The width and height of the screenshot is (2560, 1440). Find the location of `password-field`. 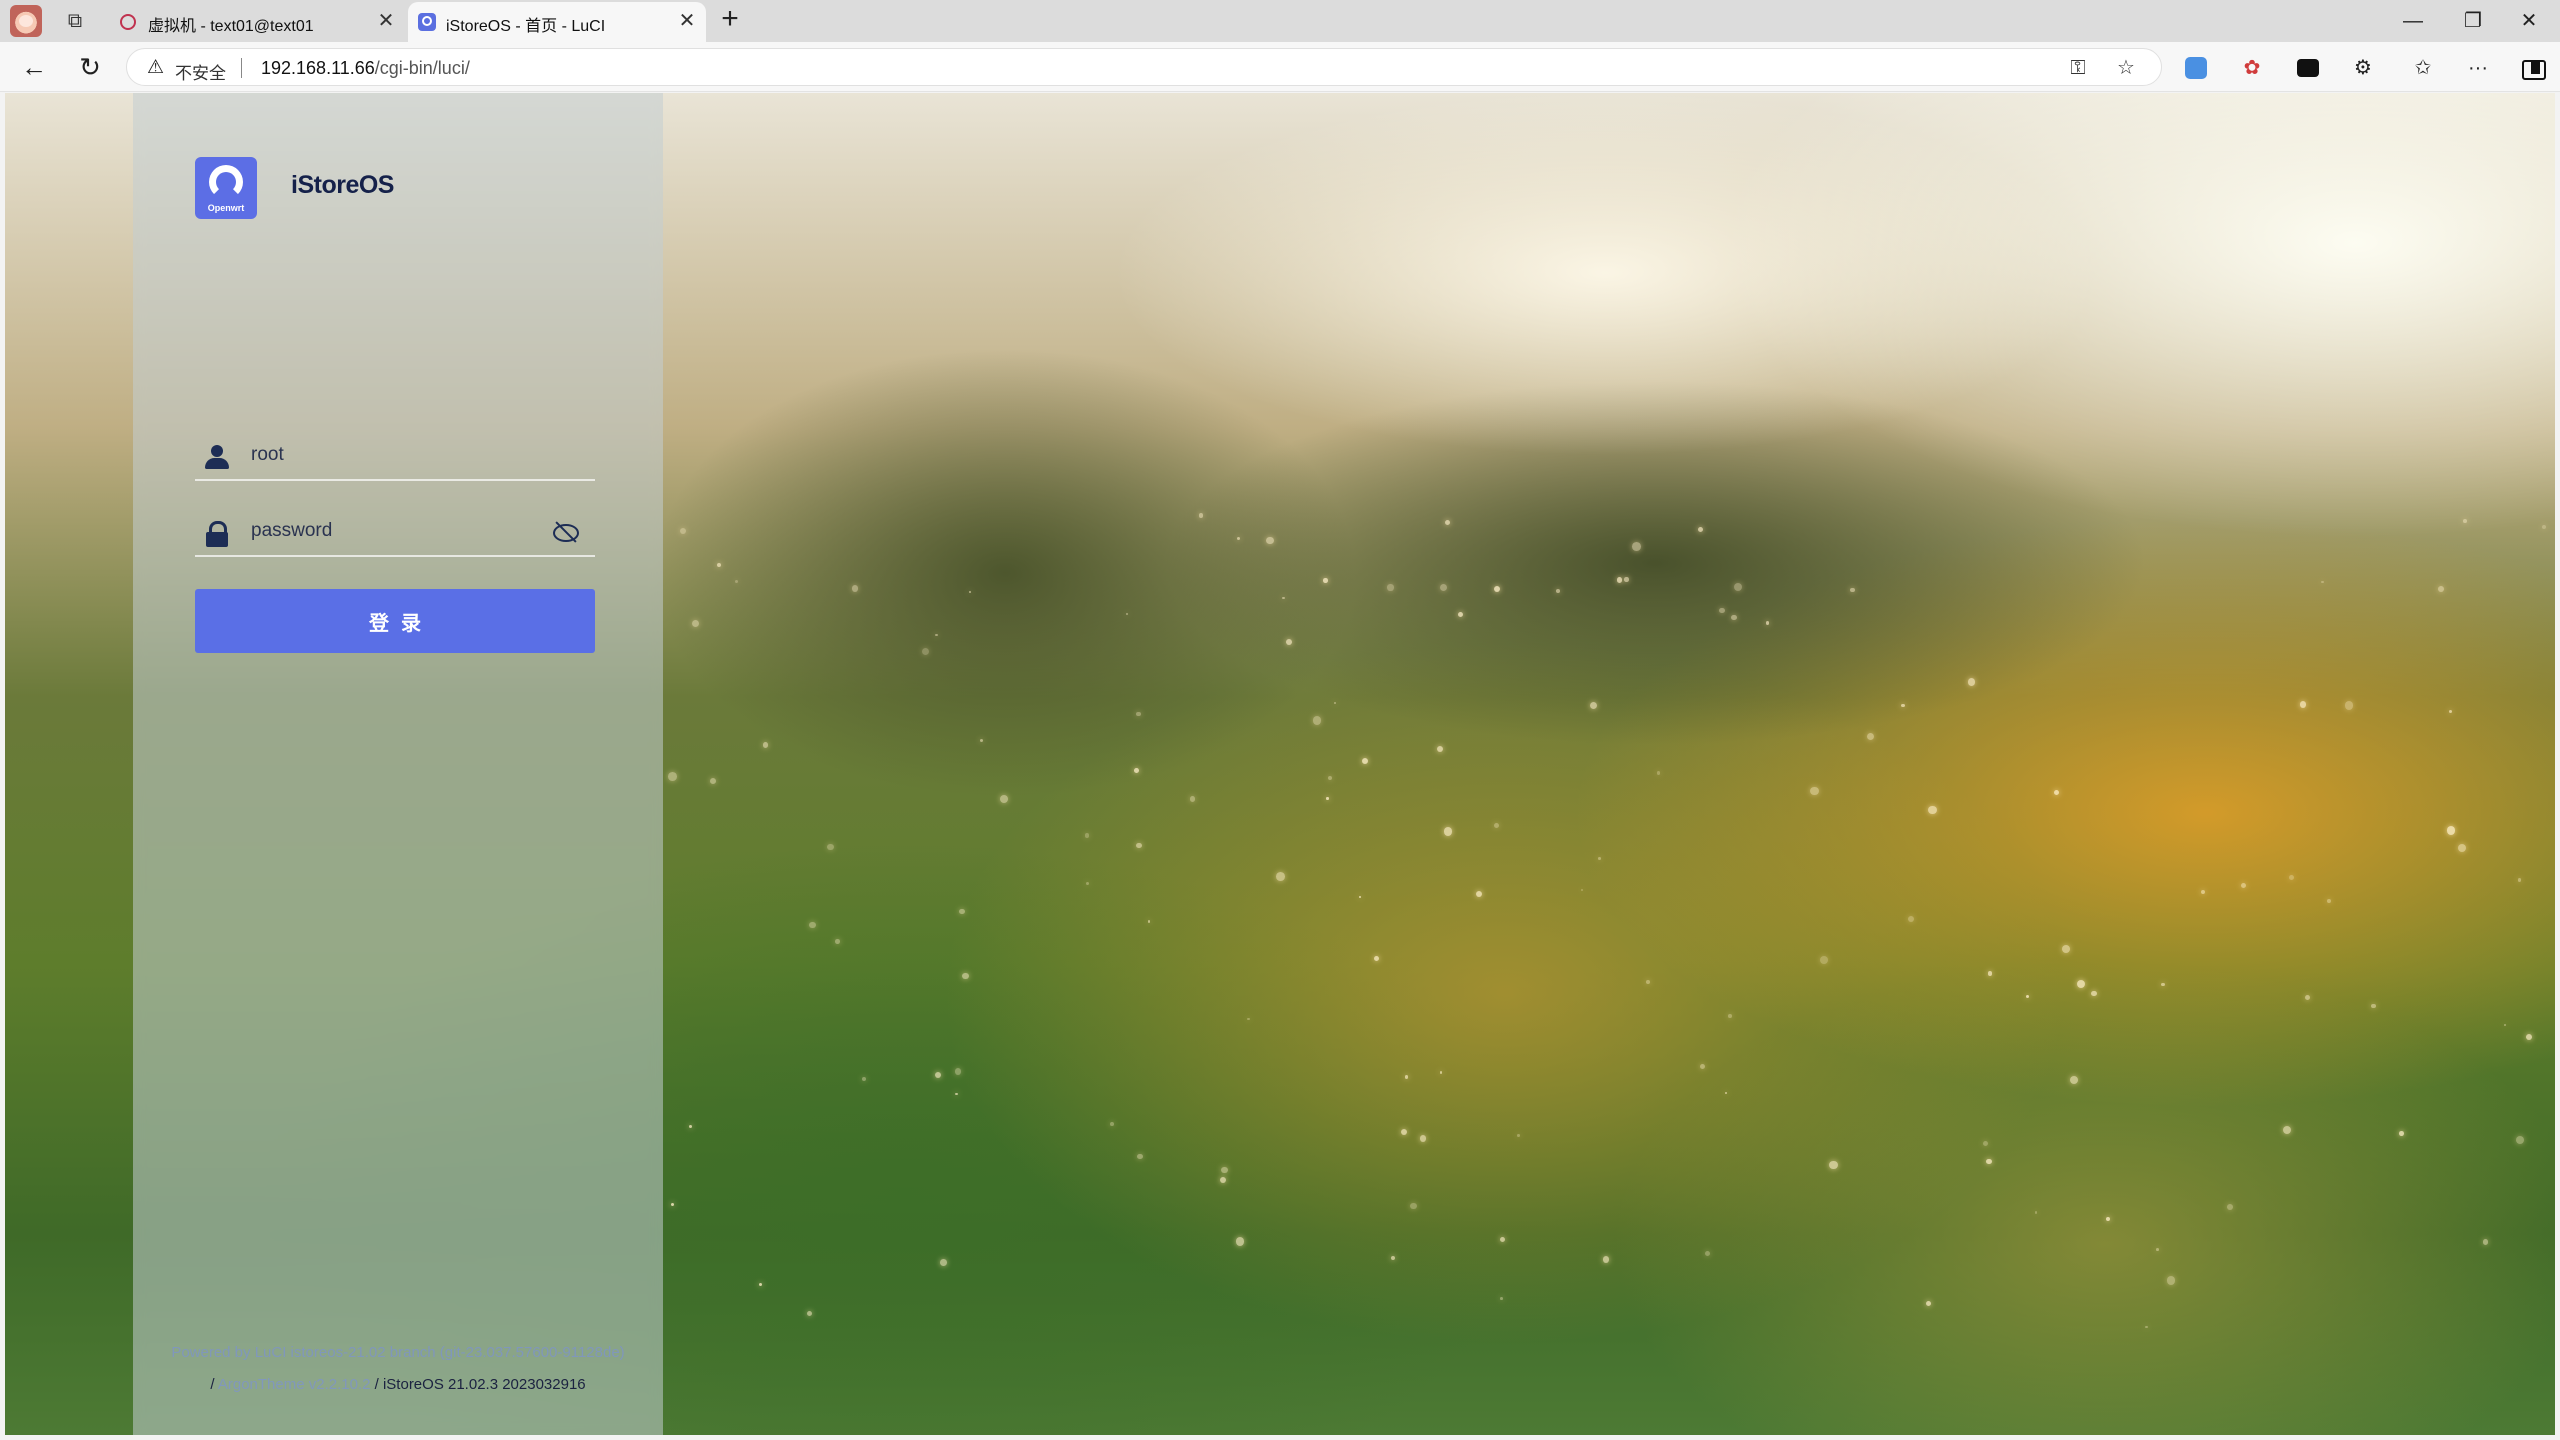

password-field is located at coordinates (395, 531).